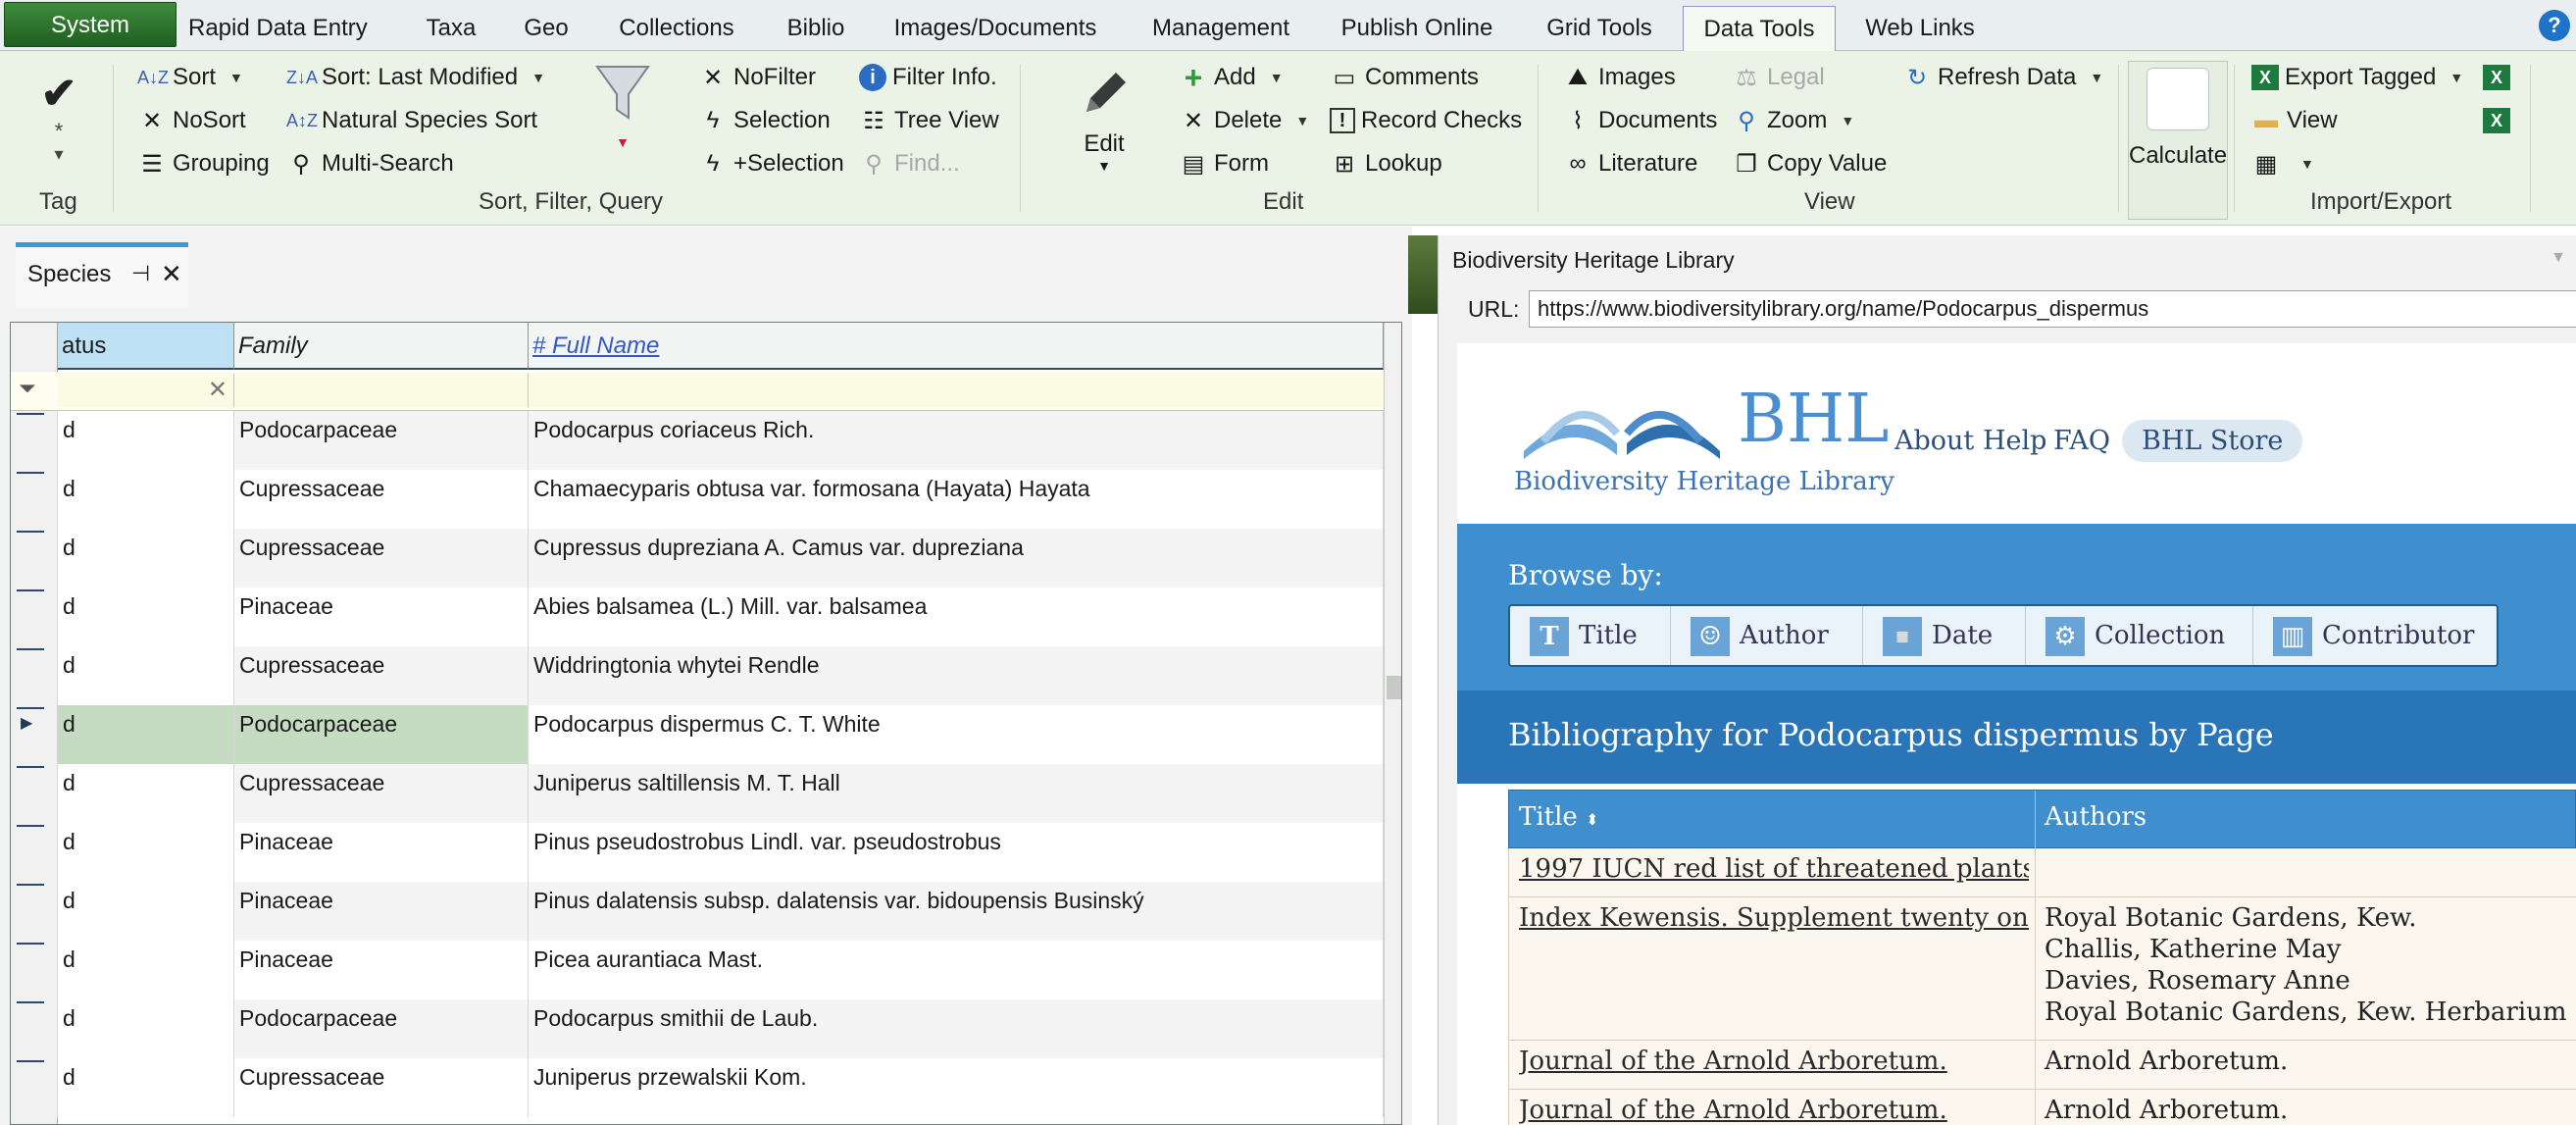  I want to click on help-icon: ?, so click(2554, 25).